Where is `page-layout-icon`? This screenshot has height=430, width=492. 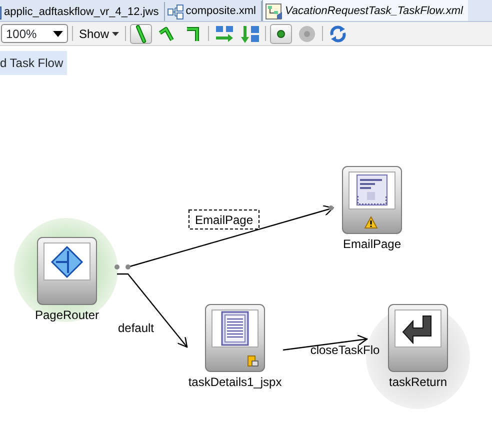 page-layout-icon is located at coordinates (372, 190).